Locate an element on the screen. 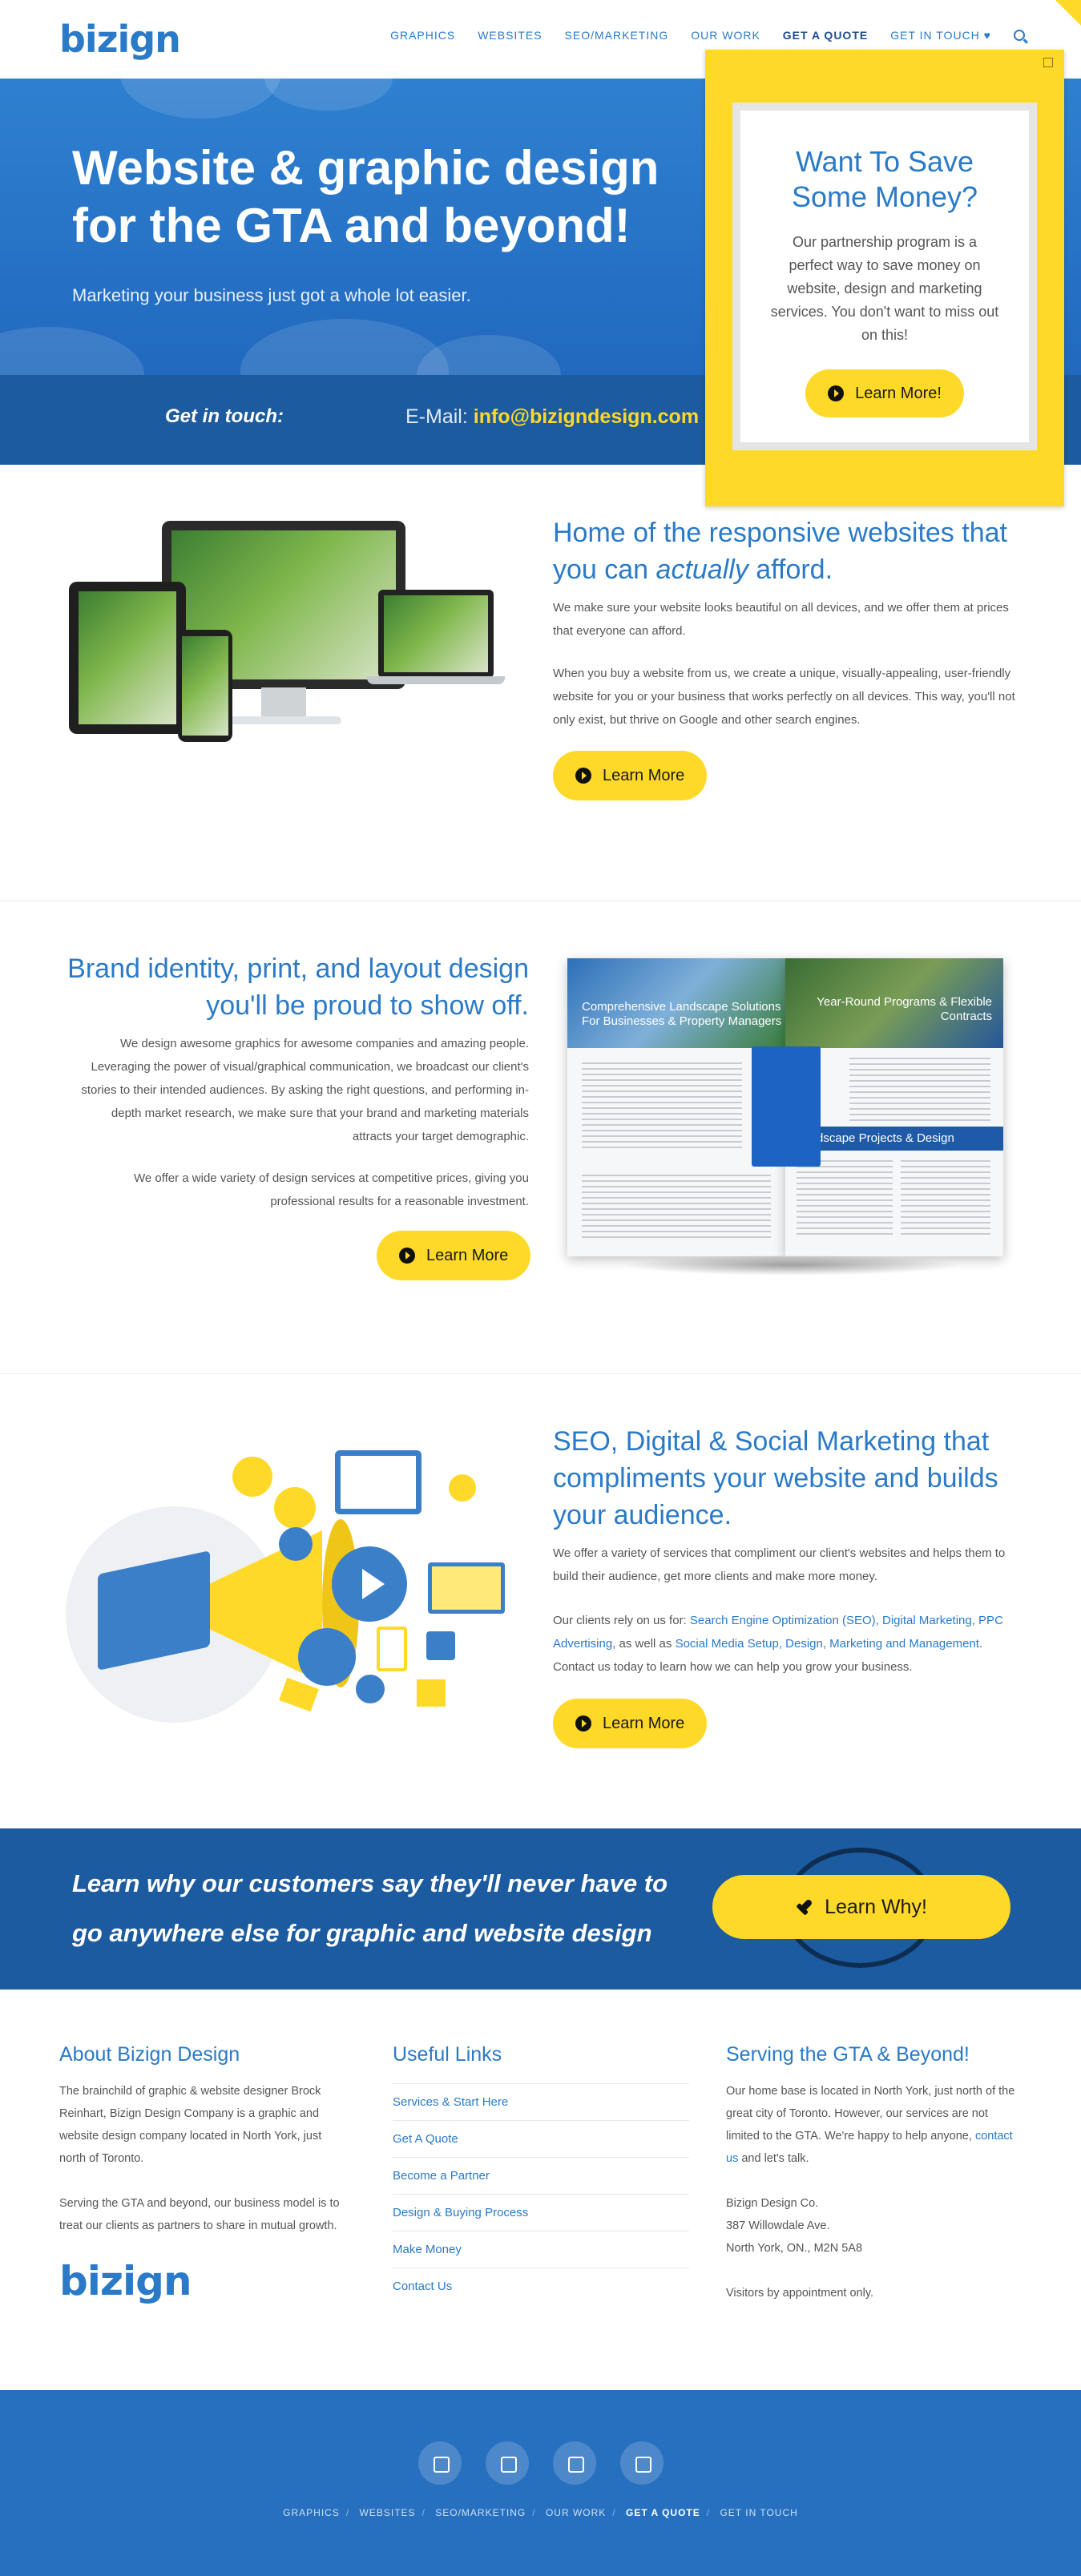 The width and height of the screenshot is (1081, 2576). address-line: 387 Willowdale Ave. is located at coordinates (778, 2225).